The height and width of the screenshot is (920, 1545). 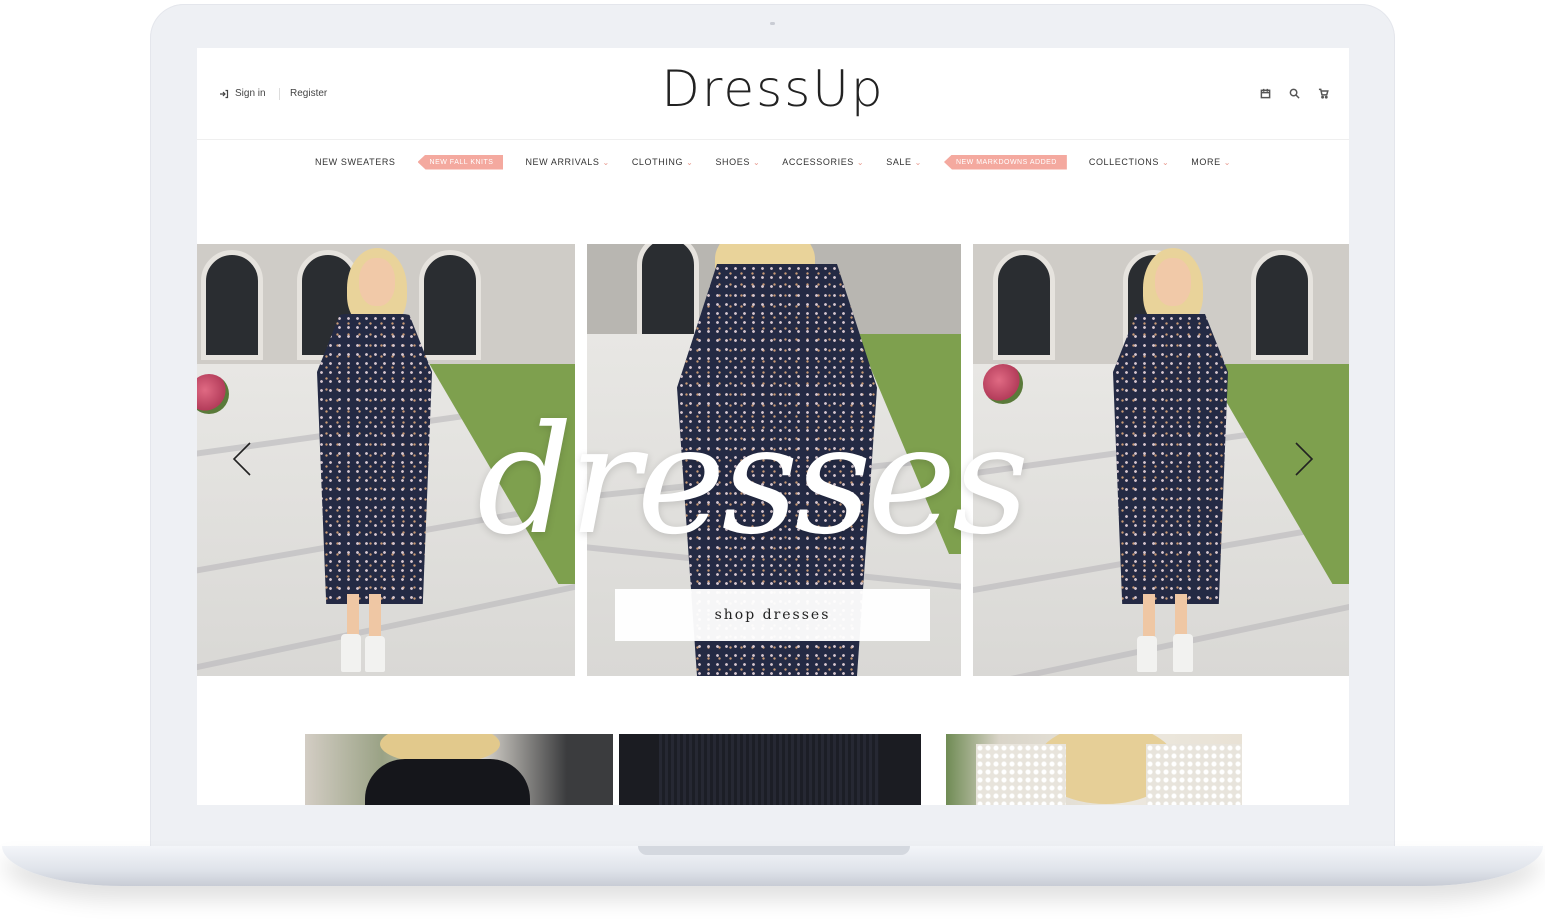 I want to click on laptop-base, so click(x=772, y=866).